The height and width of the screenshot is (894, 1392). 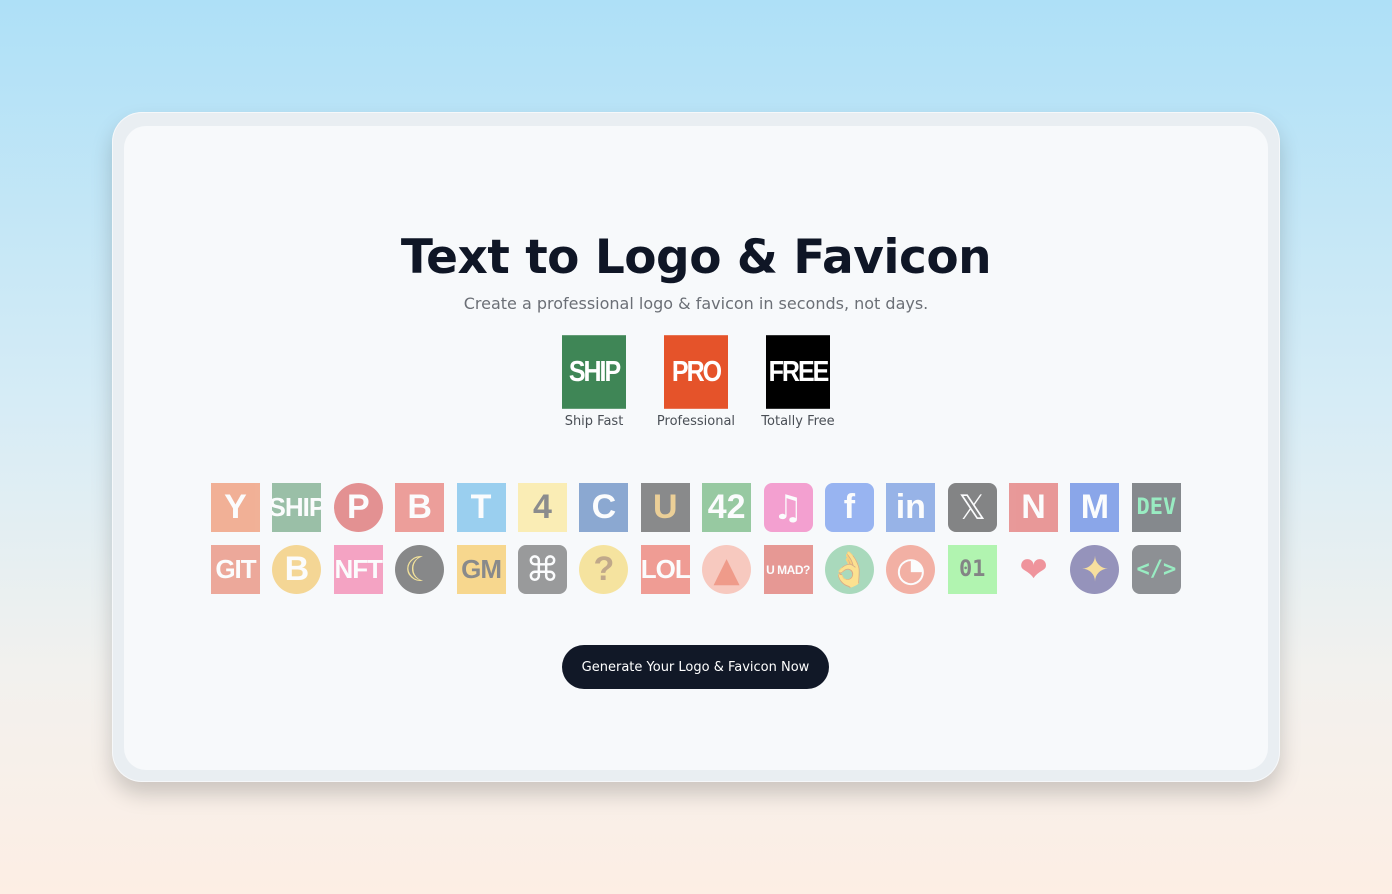 What do you see at coordinates (788, 569) in the screenshot?
I see `example-logo-u-mad: U MAD?` at bounding box center [788, 569].